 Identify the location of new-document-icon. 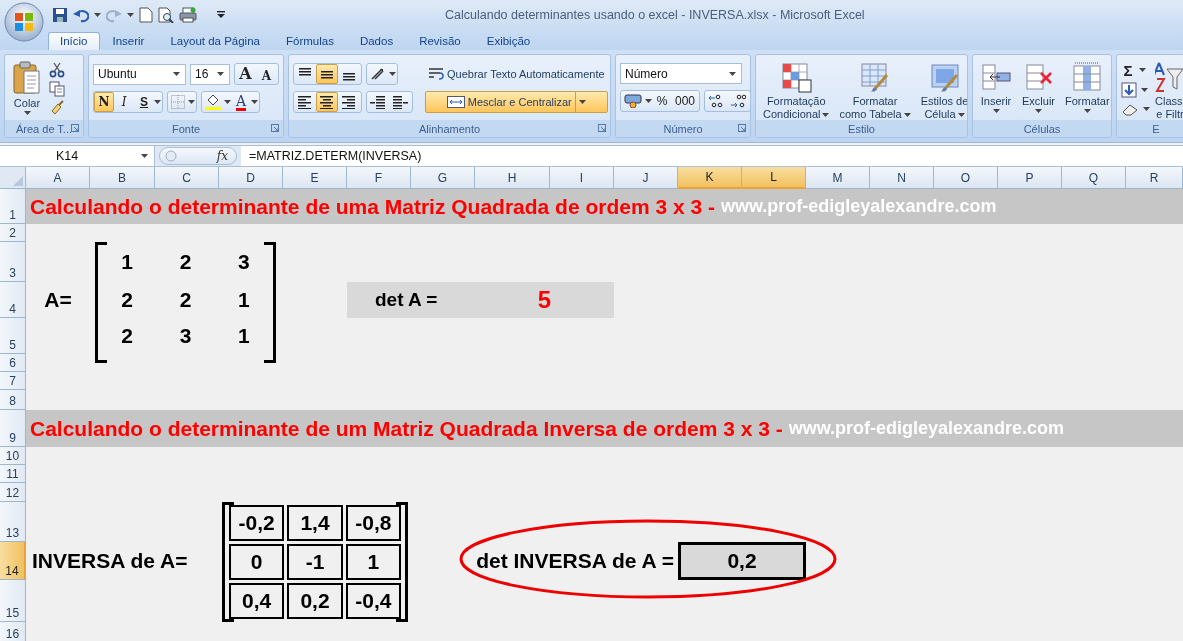
(146, 15).